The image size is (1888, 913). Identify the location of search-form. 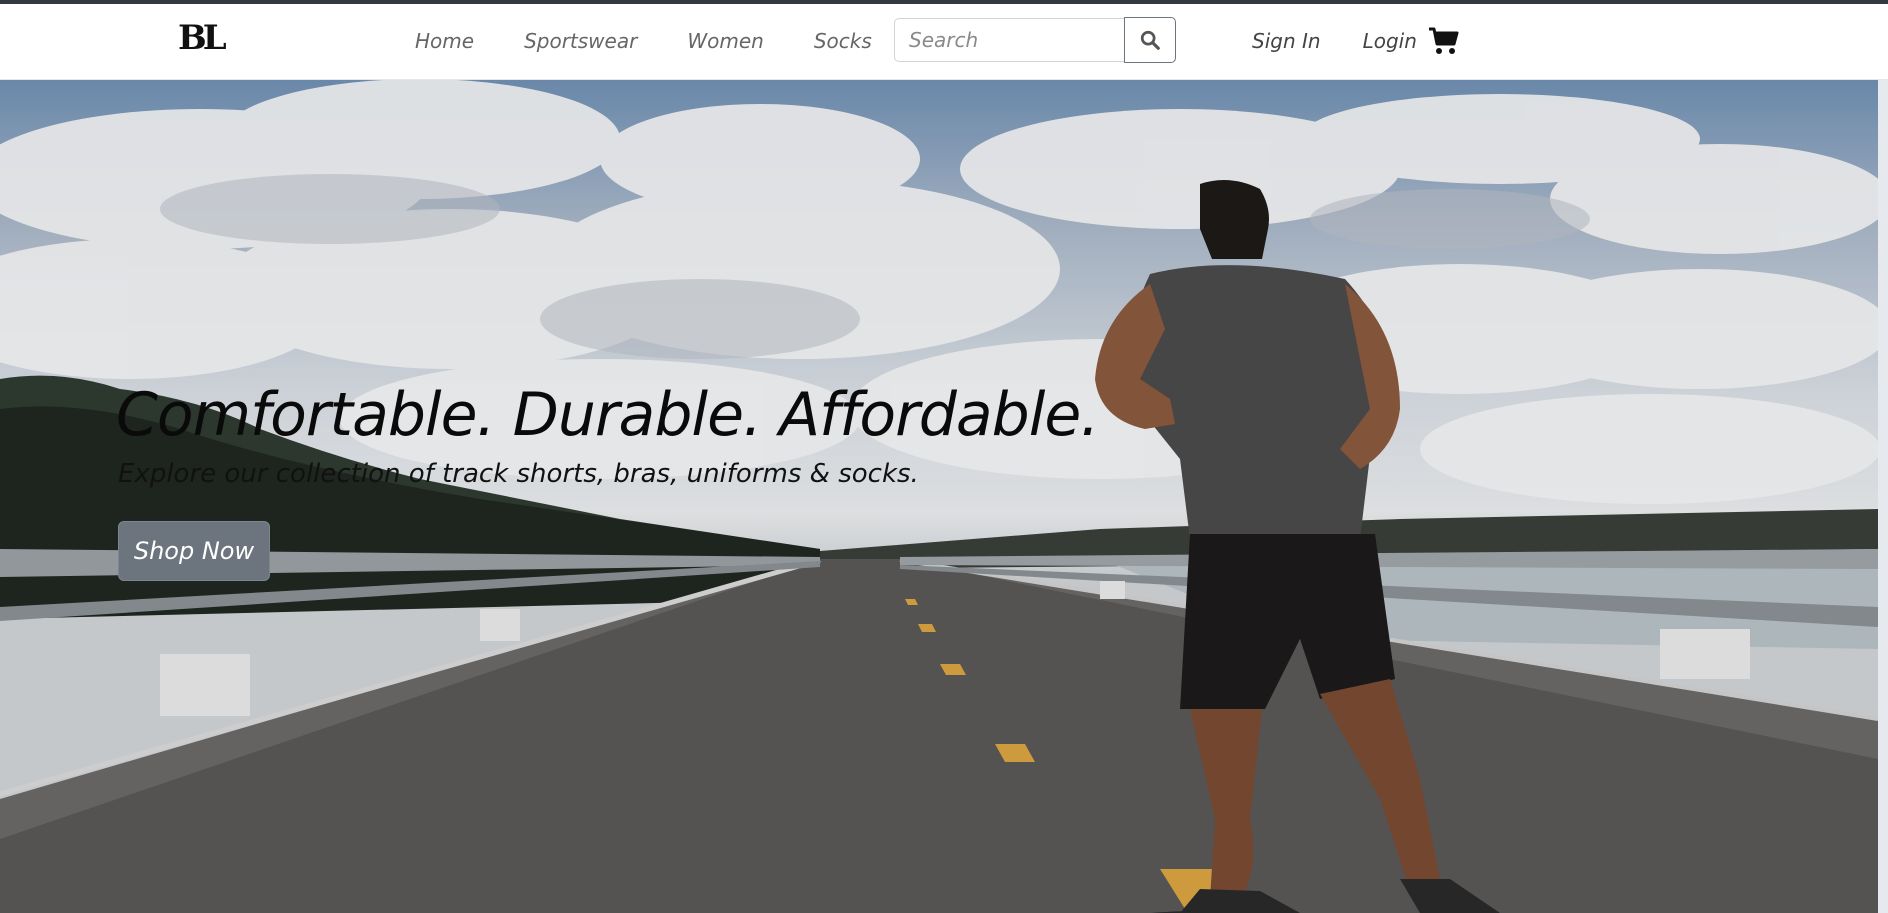
(1035, 40).